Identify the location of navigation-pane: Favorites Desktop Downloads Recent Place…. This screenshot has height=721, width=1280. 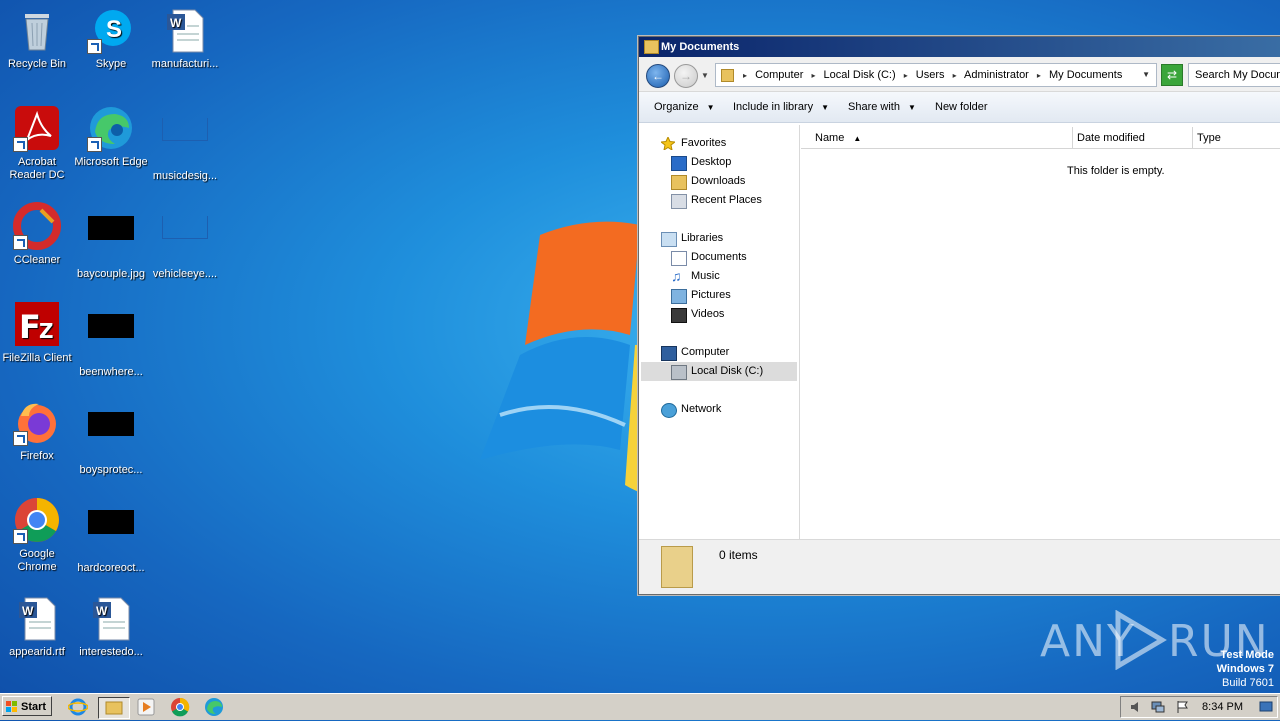
(719, 332).